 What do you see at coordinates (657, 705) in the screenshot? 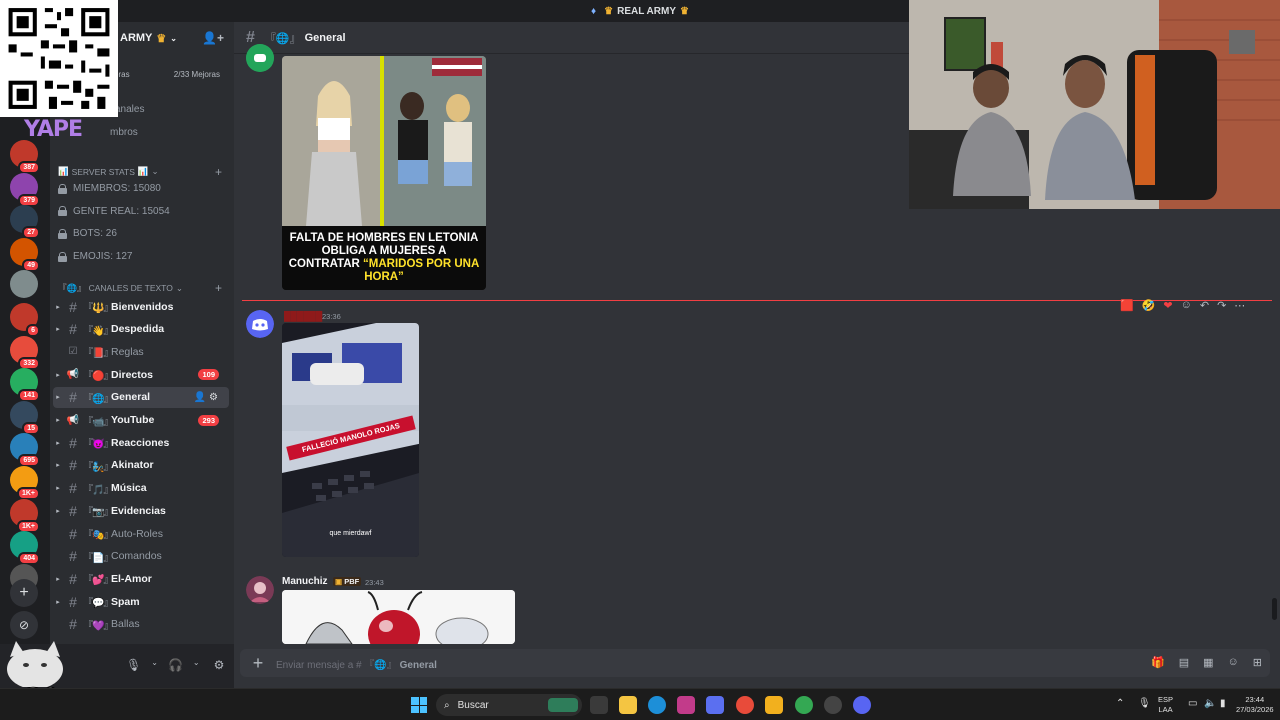
I see `edge-icon` at bounding box center [657, 705].